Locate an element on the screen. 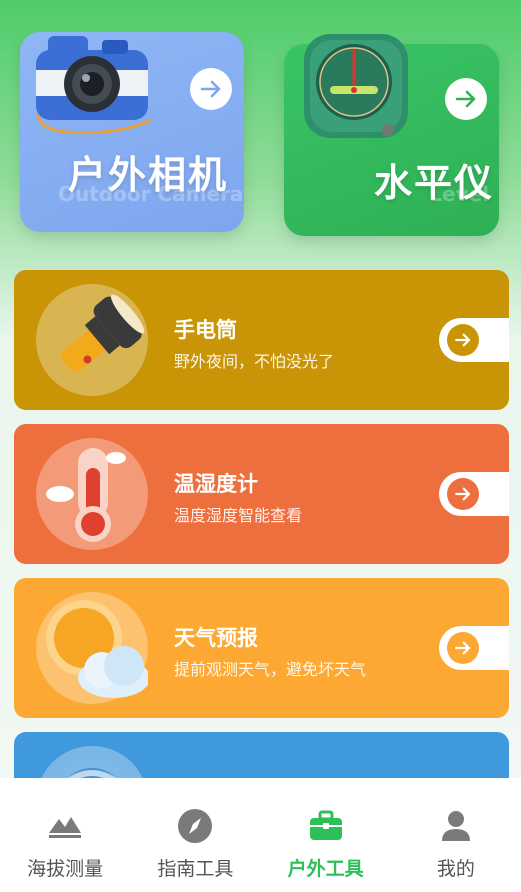 Image resolution: width=521 pixels, height=892 pixels. weather-title: 天气预报 is located at coordinates (216, 638).